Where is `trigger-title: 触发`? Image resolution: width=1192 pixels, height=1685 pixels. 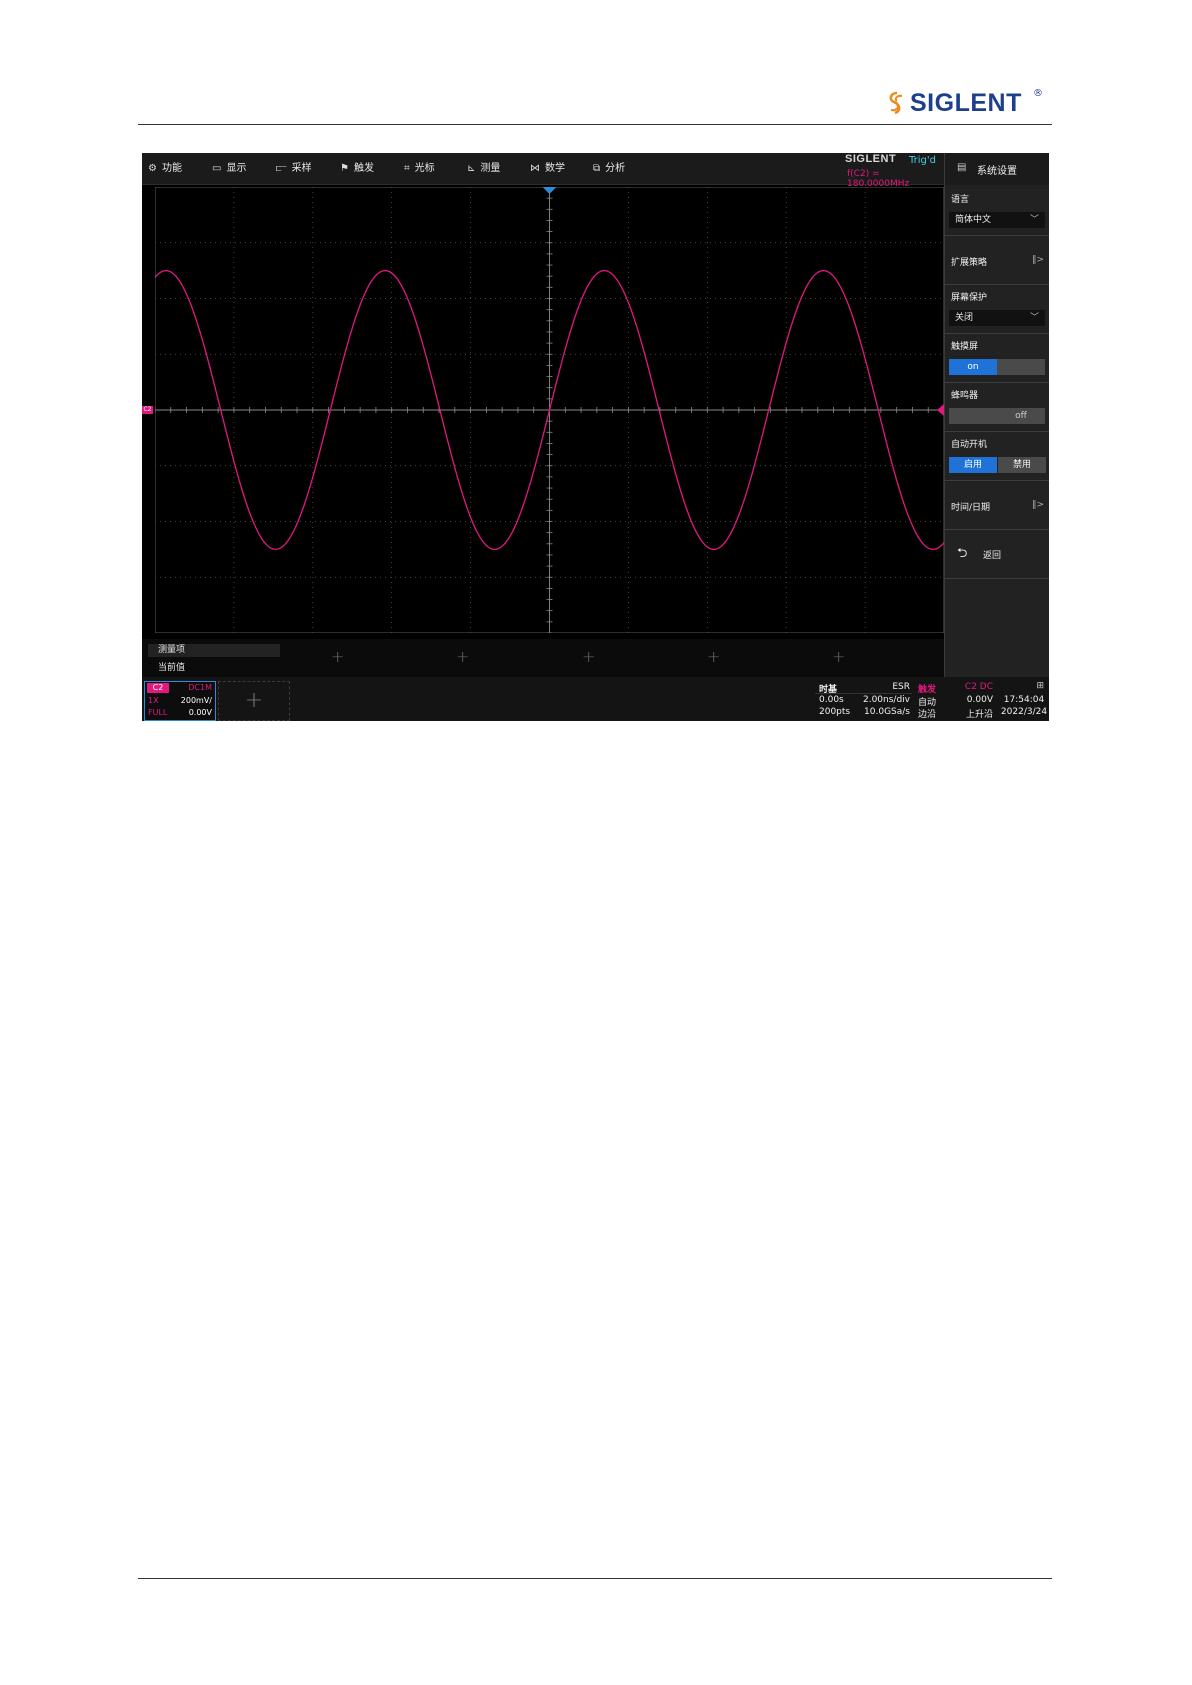 trigger-title: 触发 is located at coordinates (927, 690).